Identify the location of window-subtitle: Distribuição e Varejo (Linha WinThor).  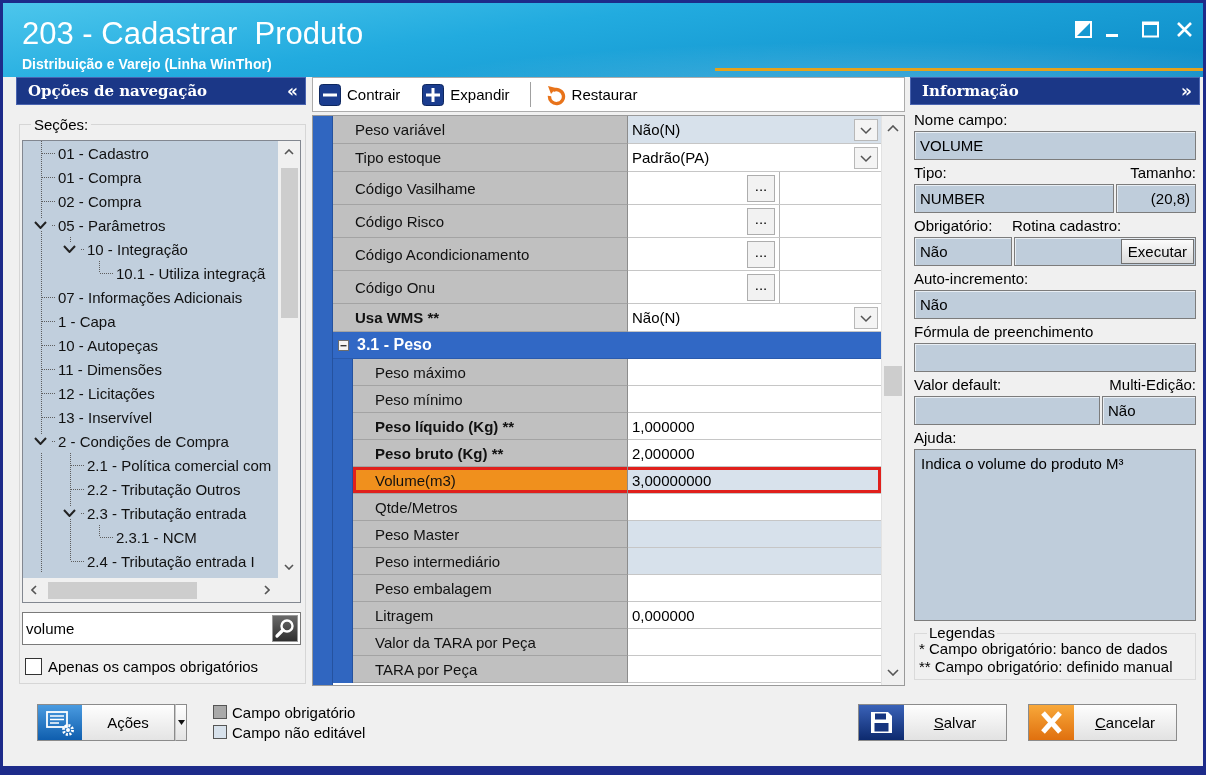
(147, 64).